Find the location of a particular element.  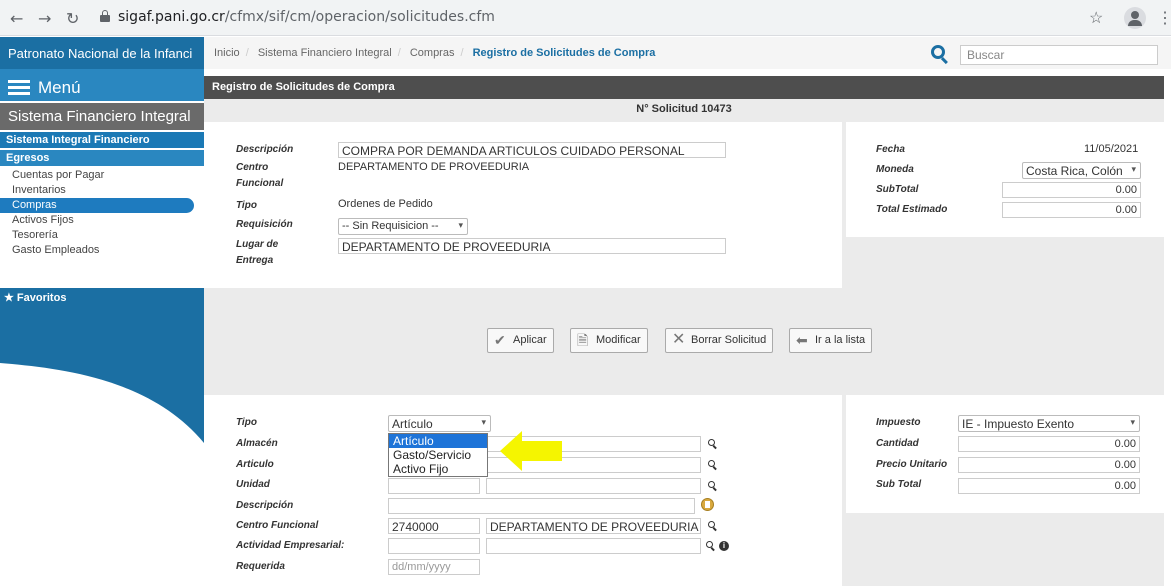

unidad-name-input is located at coordinates (593, 486).